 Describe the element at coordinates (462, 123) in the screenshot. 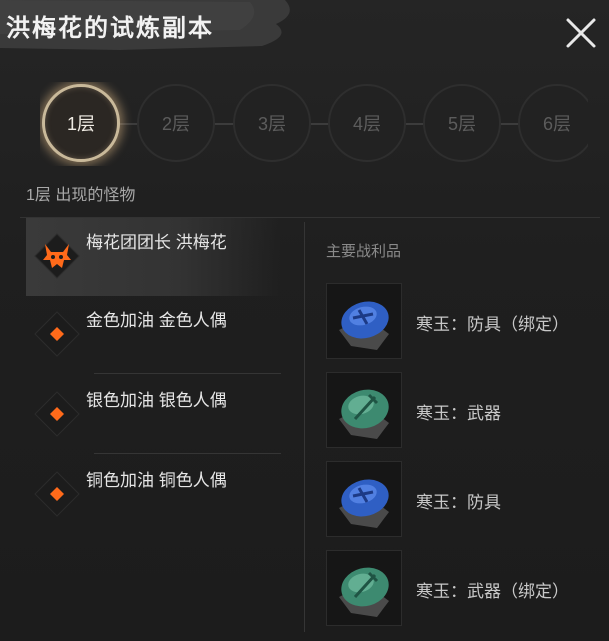

I see `floor-tab-5: 5层` at that location.